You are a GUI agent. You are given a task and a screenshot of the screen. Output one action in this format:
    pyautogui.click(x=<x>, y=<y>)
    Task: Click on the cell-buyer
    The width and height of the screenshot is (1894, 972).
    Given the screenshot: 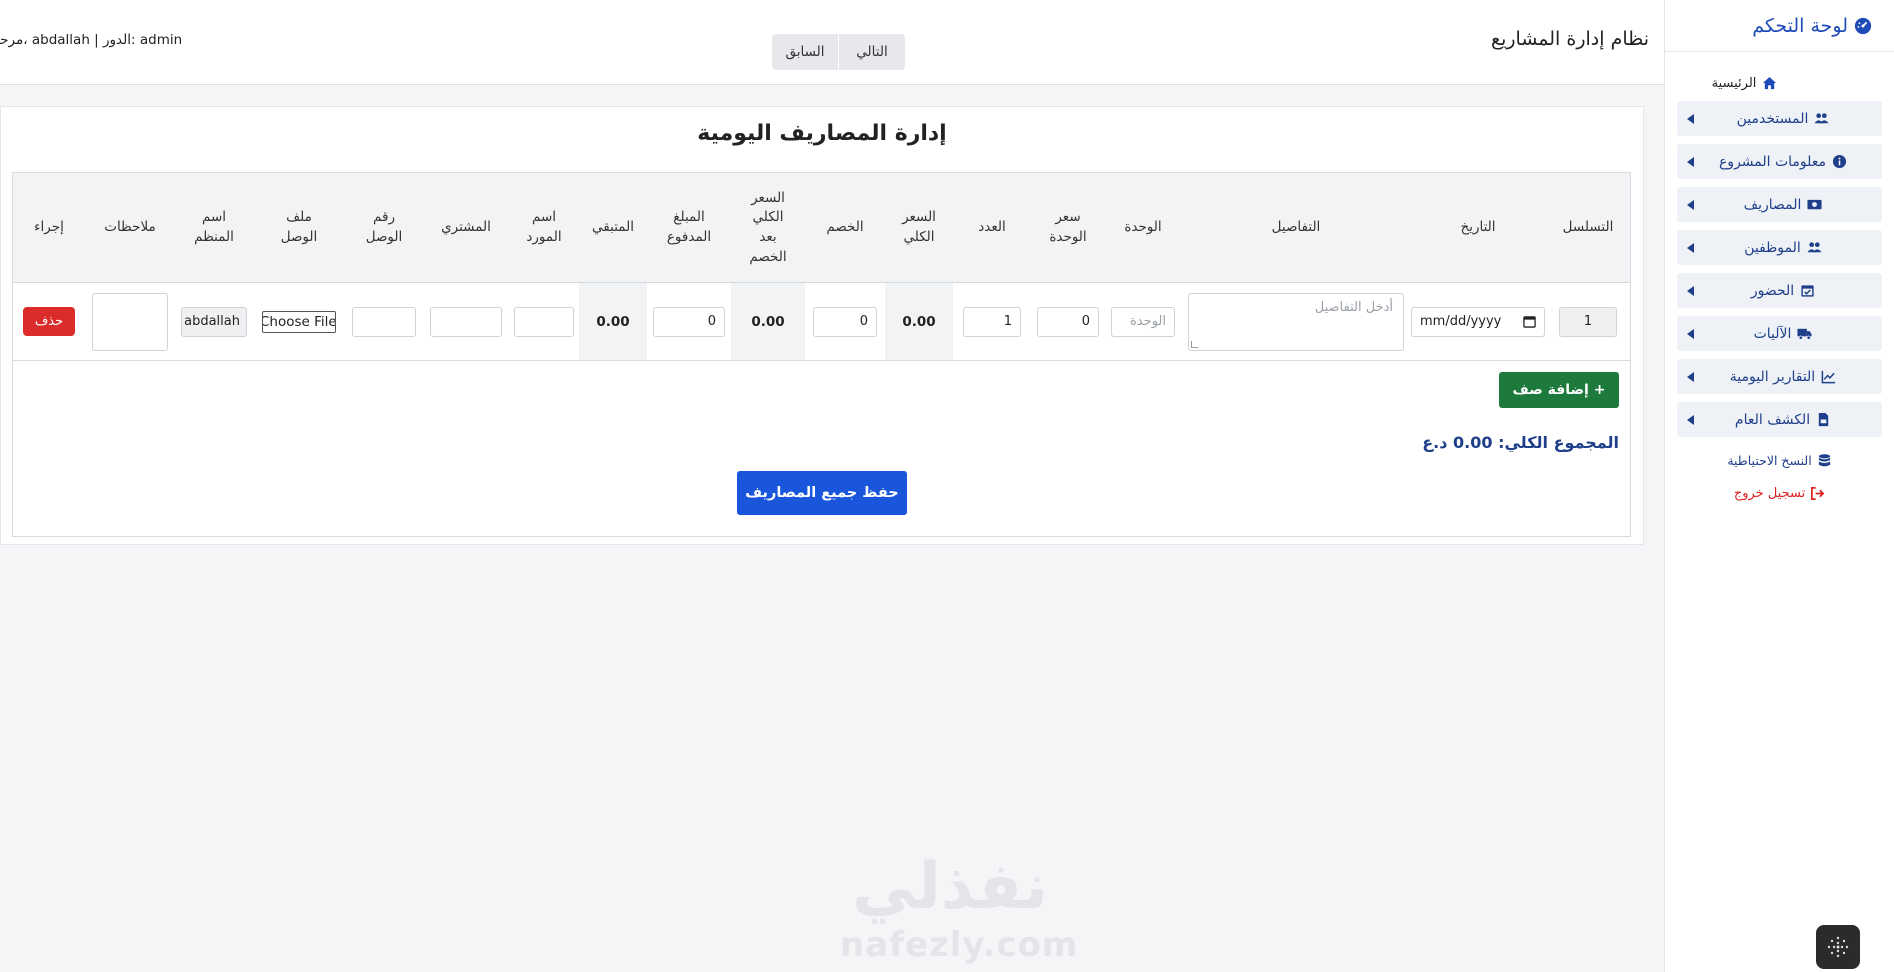 What is the action you would take?
    pyautogui.click(x=466, y=321)
    